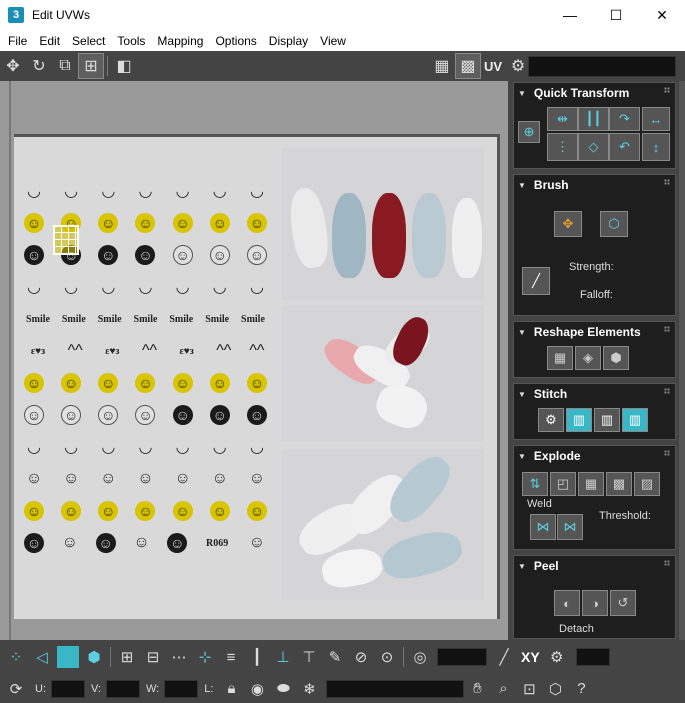 The height and width of the screenshot is (703, 685). I want to click on menu-mapping: Mapping, so click(180, 41).